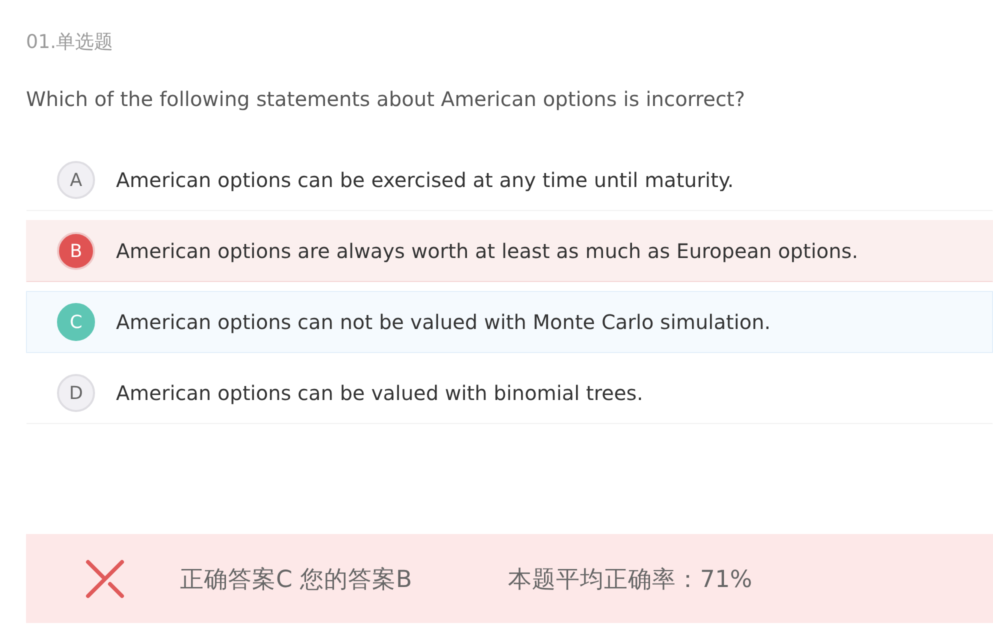  Describe the element at coordinates (70, 42) in the screenshot. I see `question-type-label: 01.单选题` at that location.